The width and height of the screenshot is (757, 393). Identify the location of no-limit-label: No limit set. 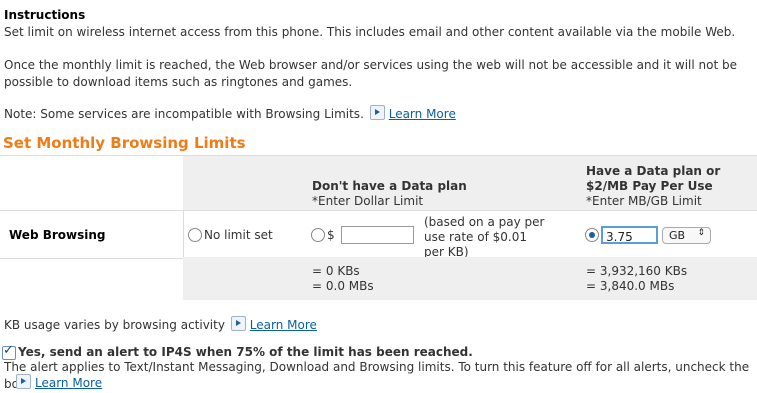
(238, 235).